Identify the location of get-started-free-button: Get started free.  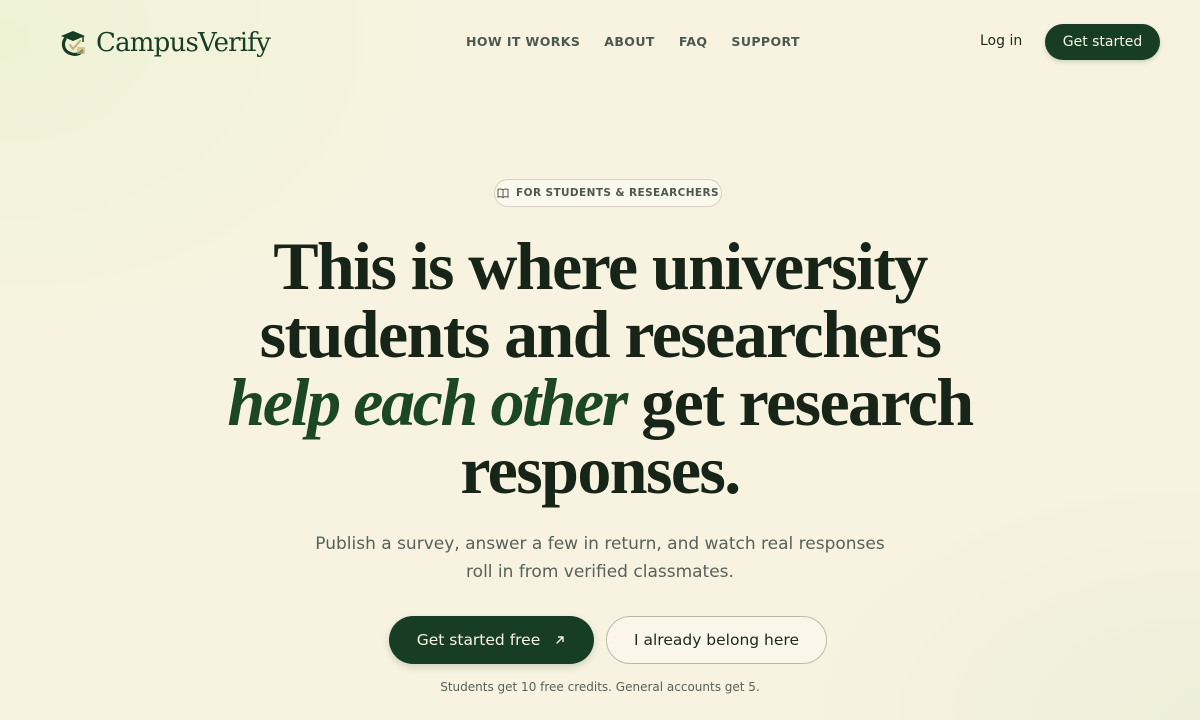
(491, 640).